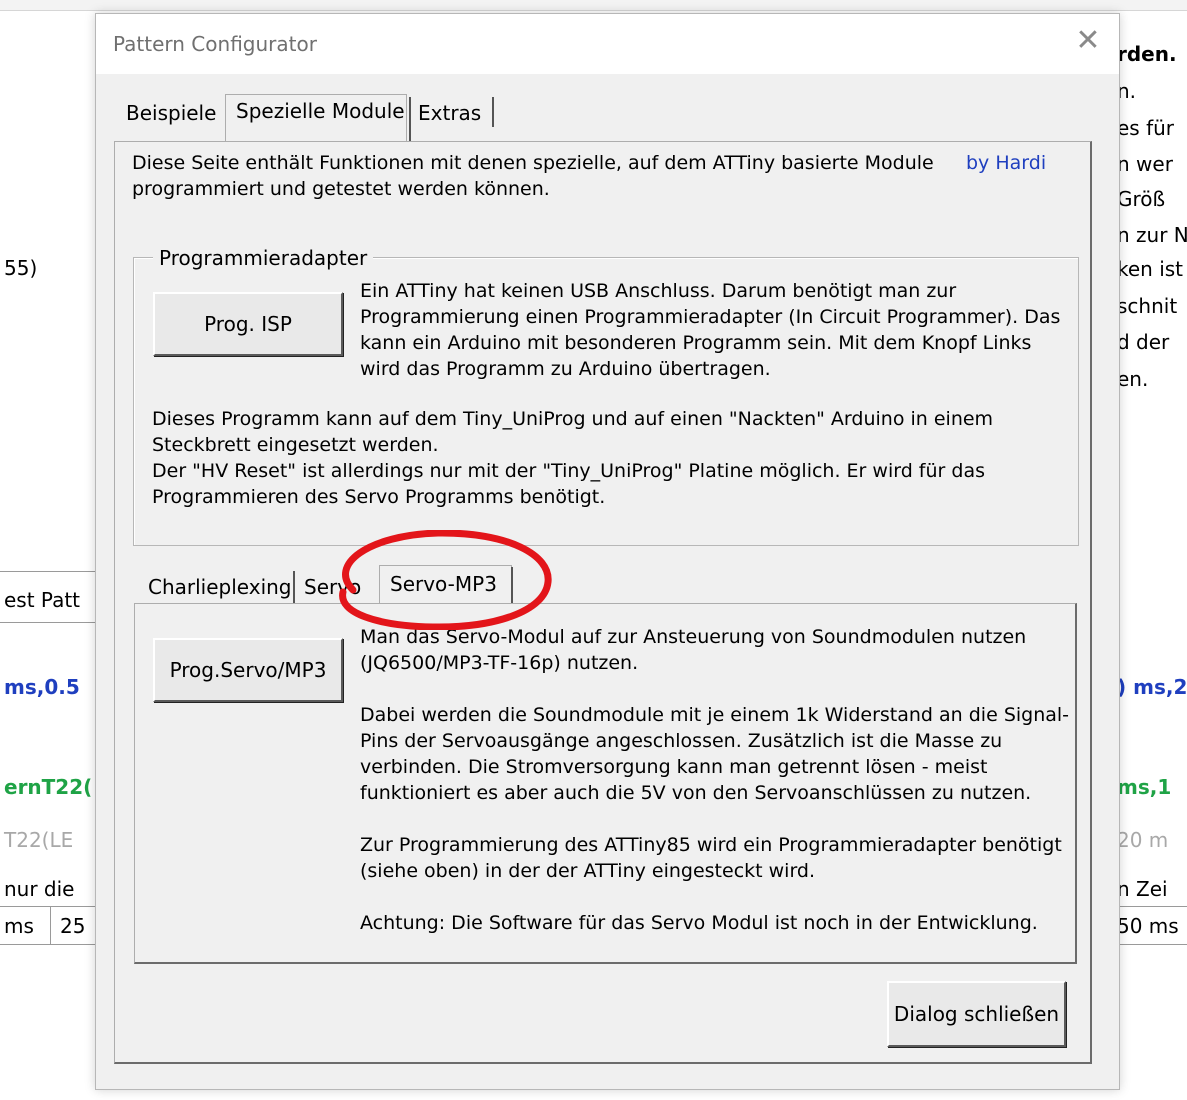 The image size is (1187, 1100). What do you see at coordinates (248, 670) in the screenshot?
I see `prog-servo-mp3-button: Prog.Servo/MP3` at bounding box center [248, 670].